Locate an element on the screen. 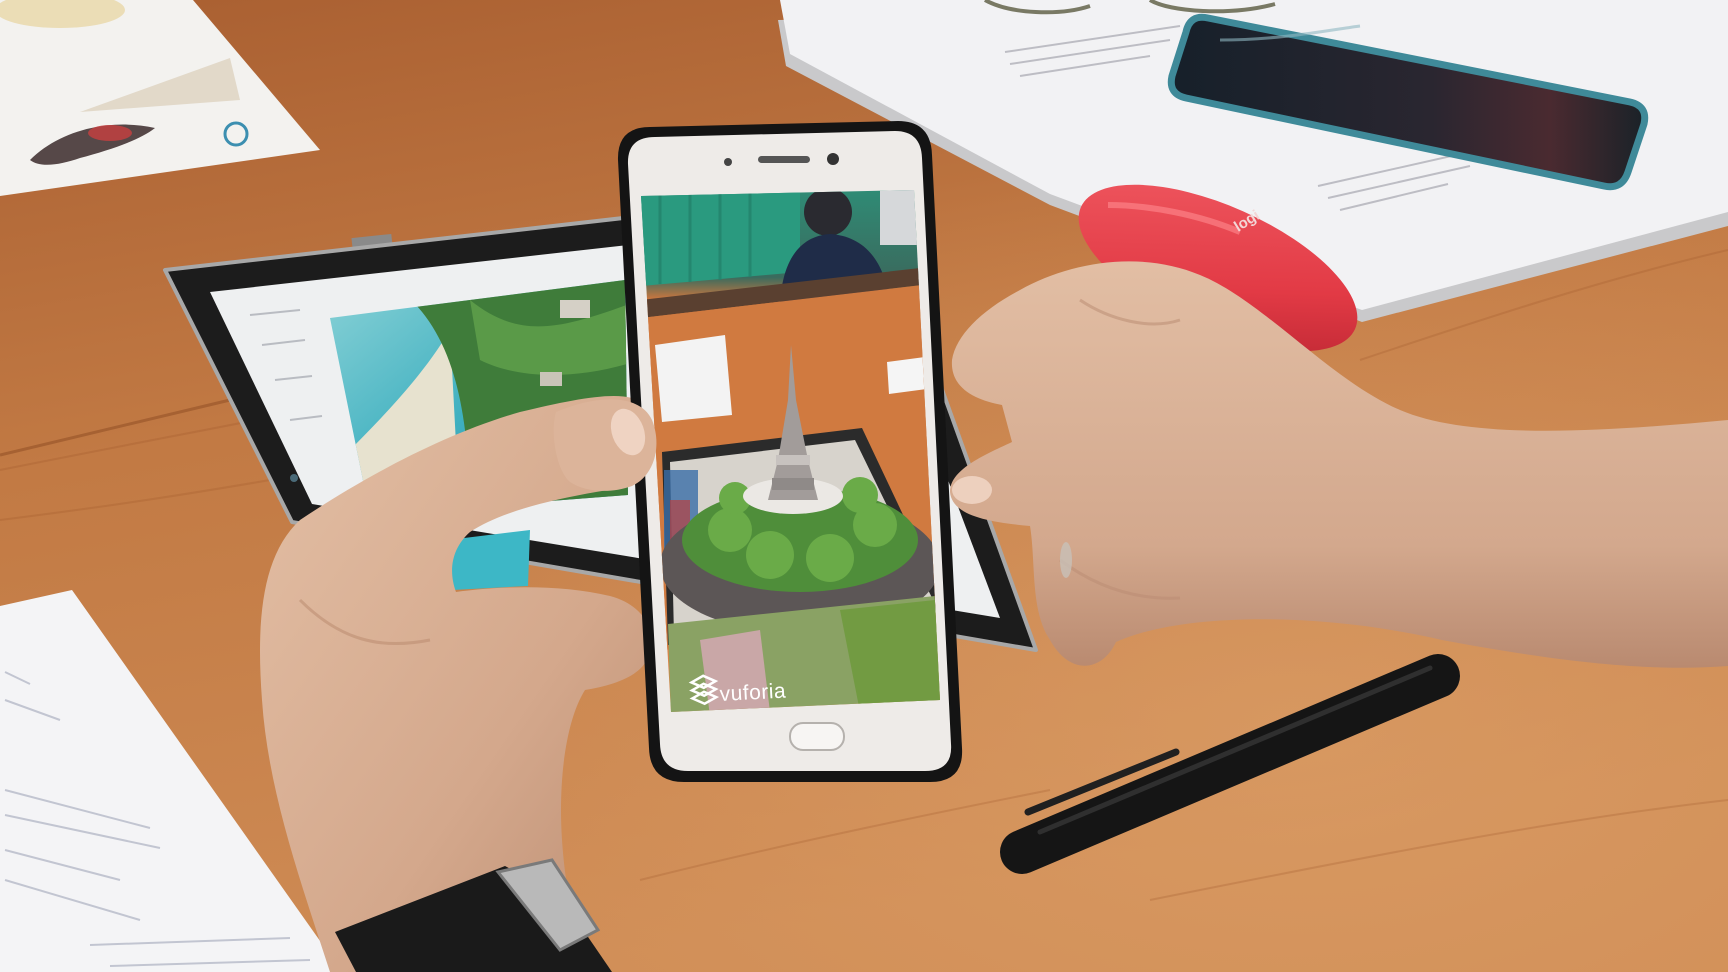 The height and width of the screenshot is (972, 1728). proximity-sensor is located at coordinates (728, 162).